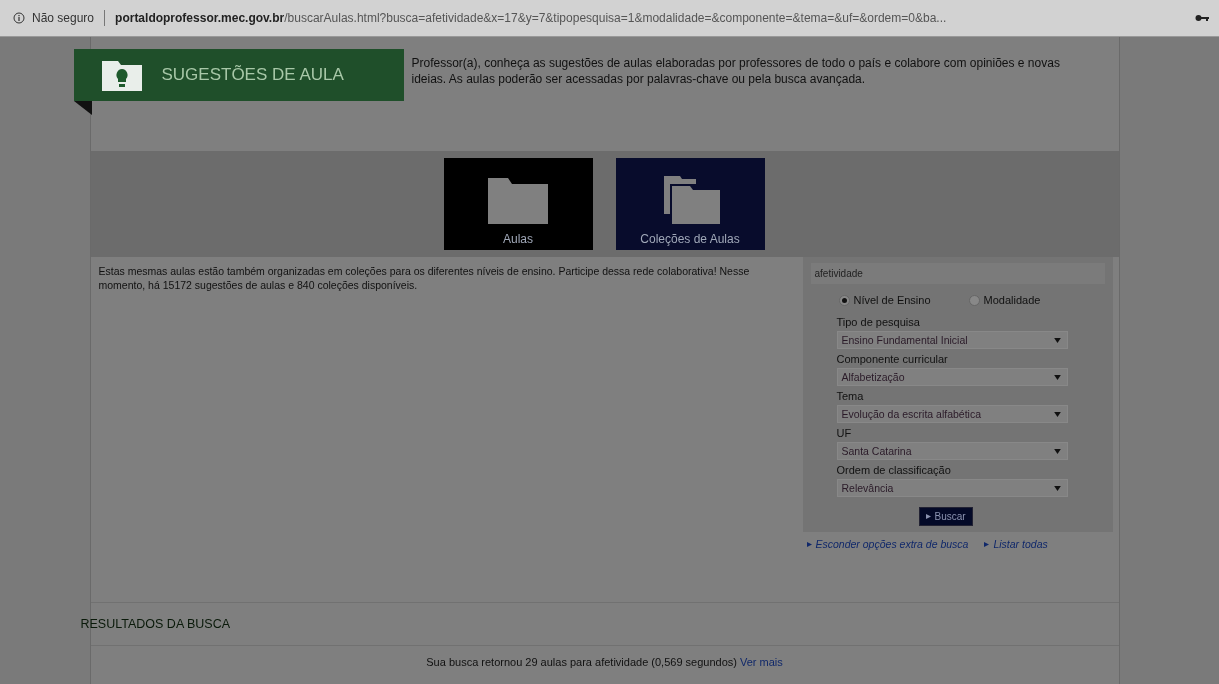 The width and height of the screenshot is (1219, 684). I want to click on security-label: Não seguro, so click(63, 18).